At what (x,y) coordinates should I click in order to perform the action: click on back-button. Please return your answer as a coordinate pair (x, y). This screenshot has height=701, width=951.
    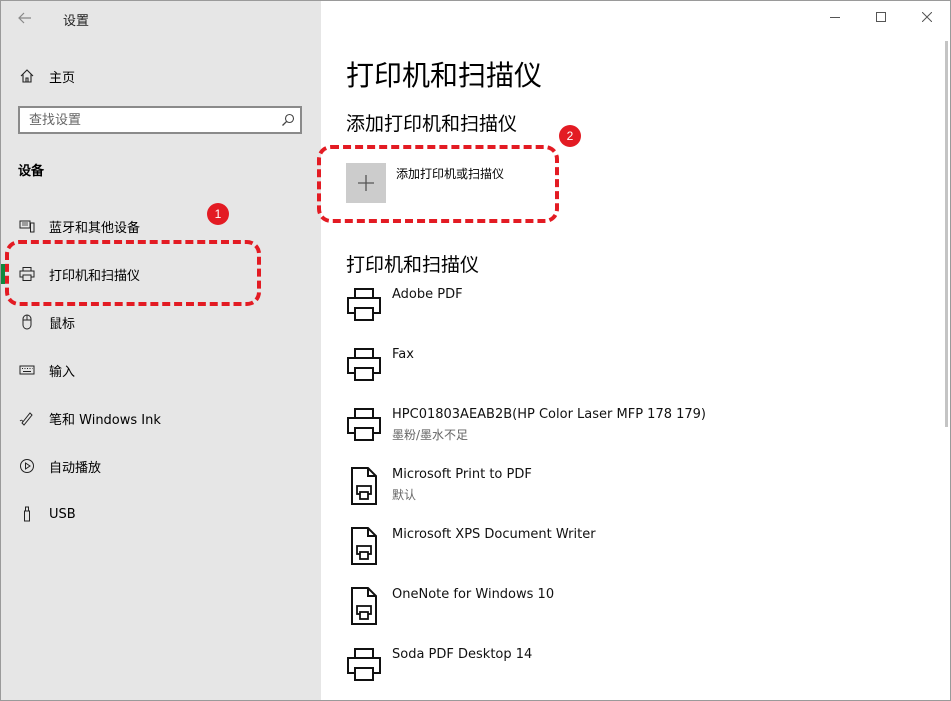
    Looking at the image, I should click on (25, 18).